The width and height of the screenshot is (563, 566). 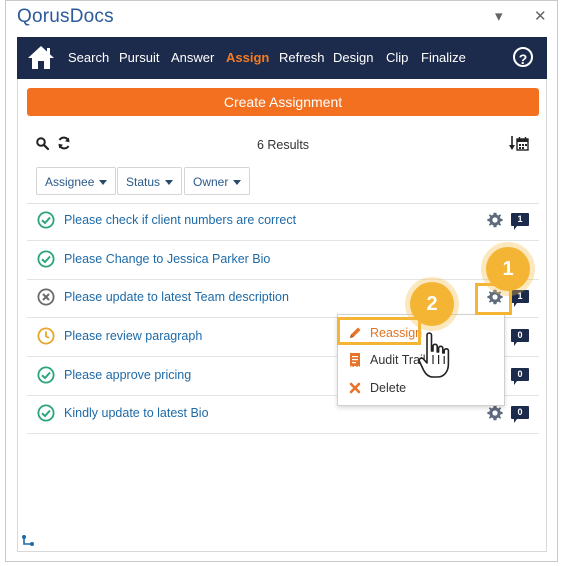 What do you see at coordinates (46, 297) in the screenshot?
I see `x-circle-icon` at bounding box center [46, 297].